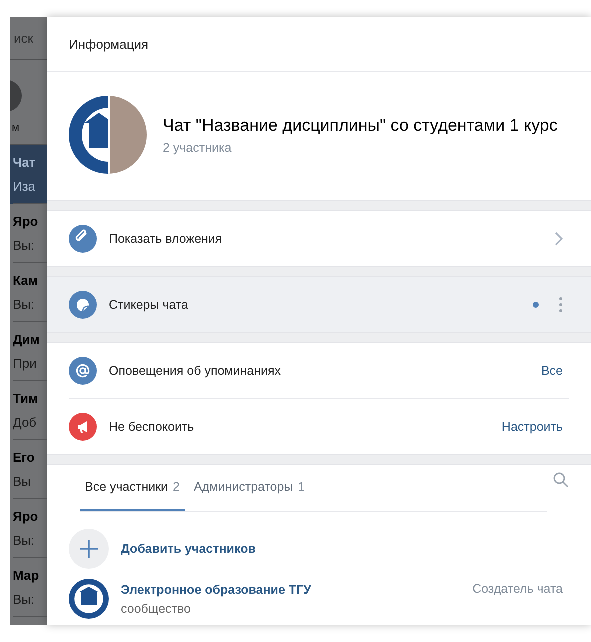  Describe the element at coordinates (89, 599) in the screenshot. I see `community-logo-icon` at that location.